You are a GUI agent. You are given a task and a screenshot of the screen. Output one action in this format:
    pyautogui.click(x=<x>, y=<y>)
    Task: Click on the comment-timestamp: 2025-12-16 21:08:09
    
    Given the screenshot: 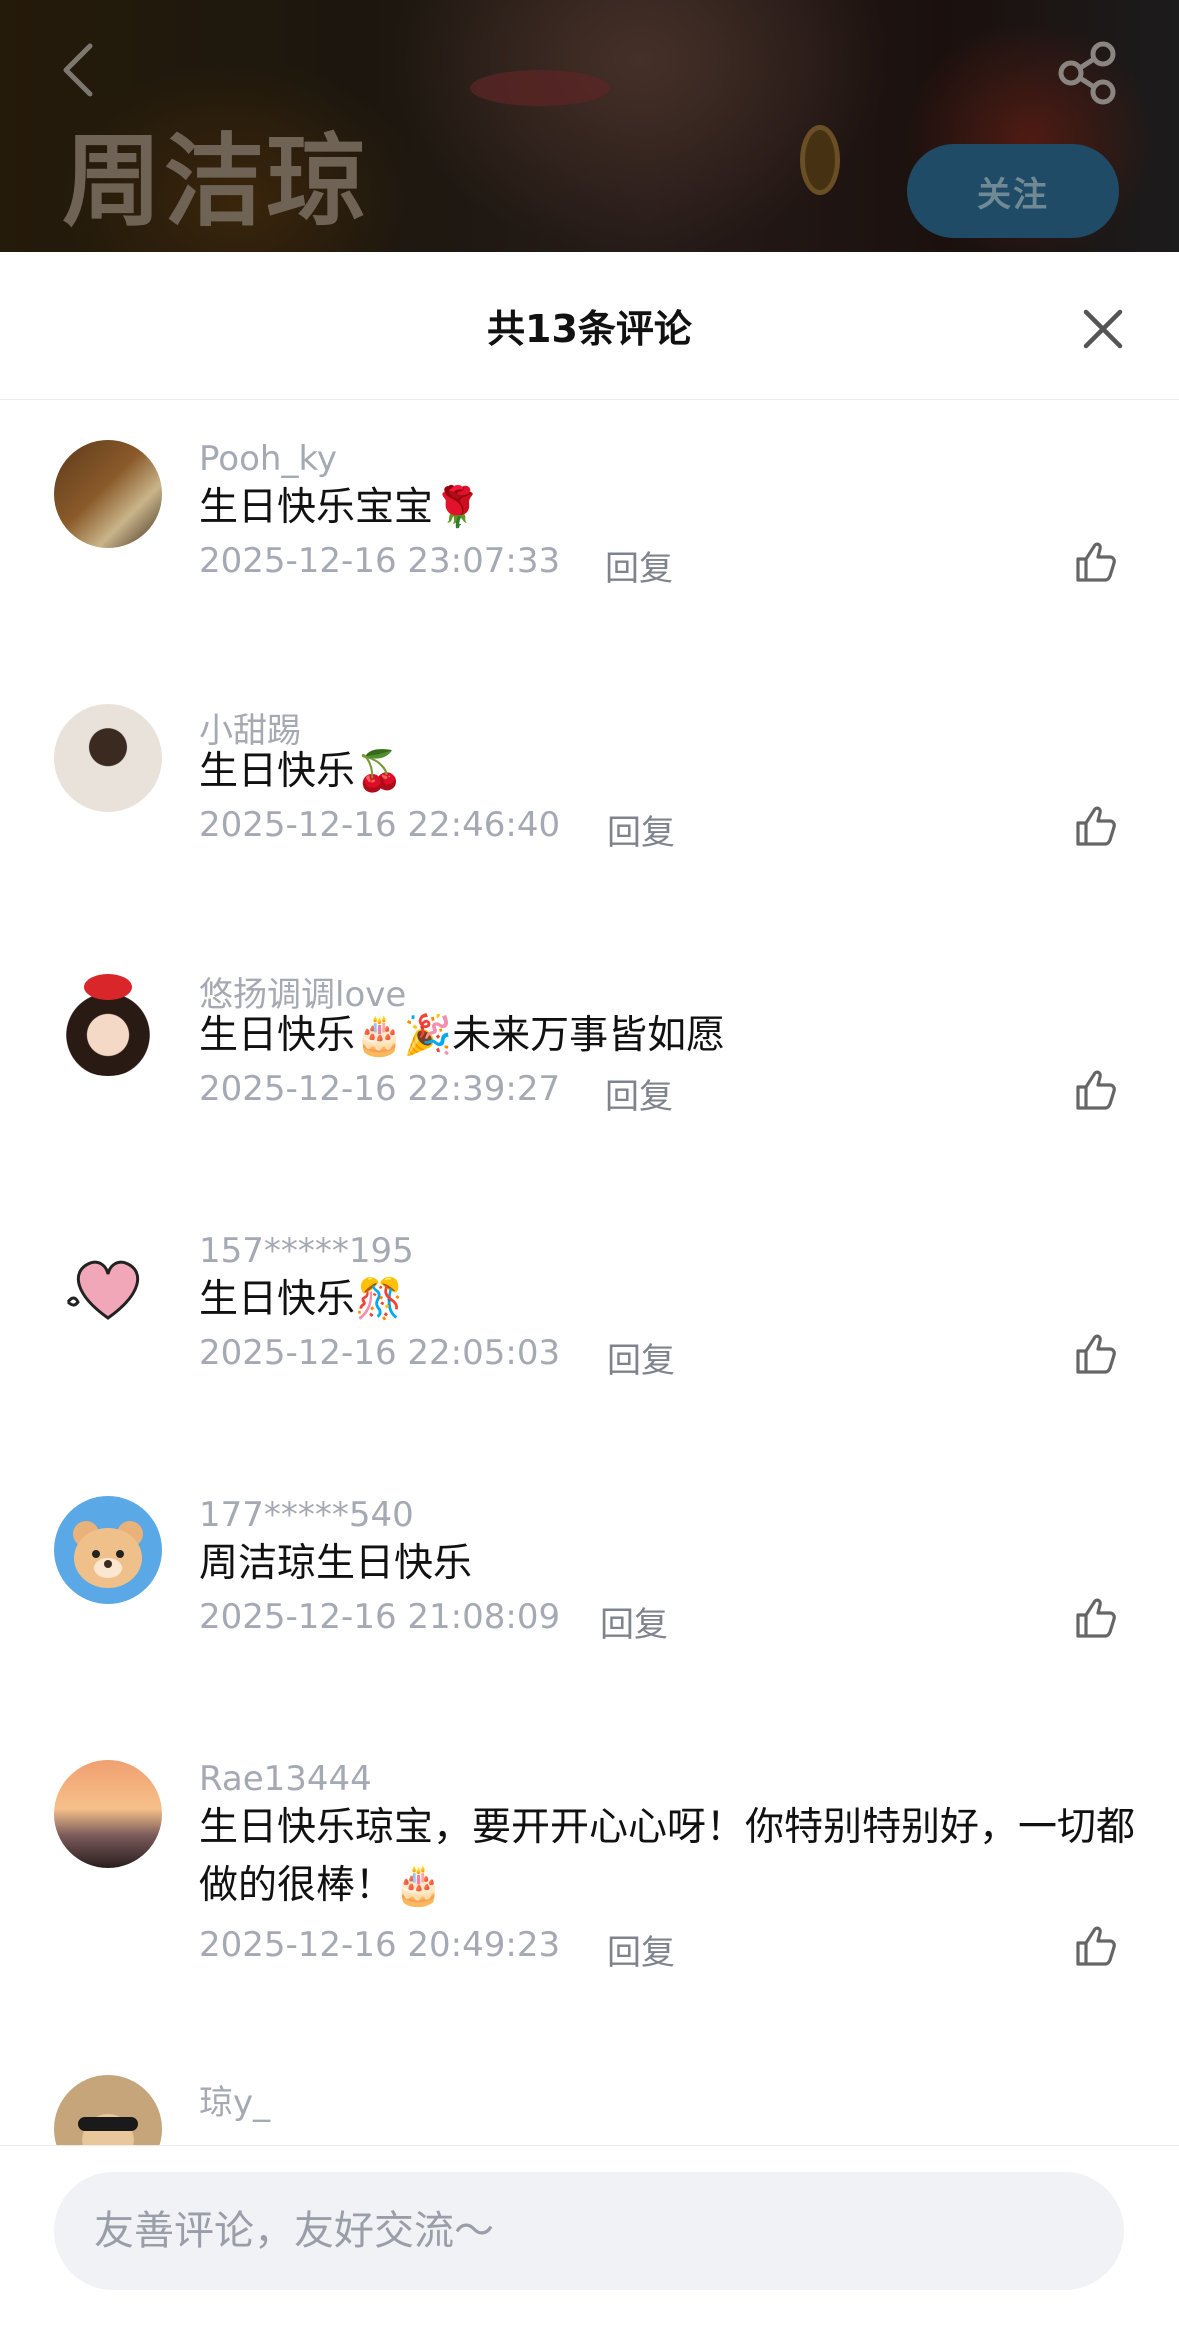 What is the action you would take?
    pyautogui.click(x=380, y=1617)
    